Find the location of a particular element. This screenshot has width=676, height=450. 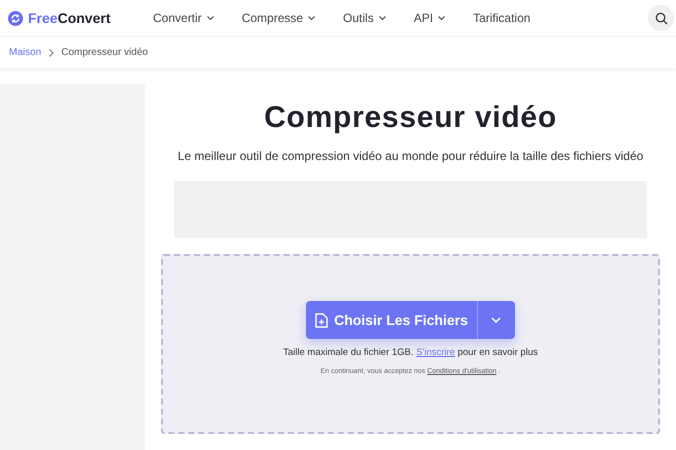

chevron-down-icon is located at coordinates (496, 320).